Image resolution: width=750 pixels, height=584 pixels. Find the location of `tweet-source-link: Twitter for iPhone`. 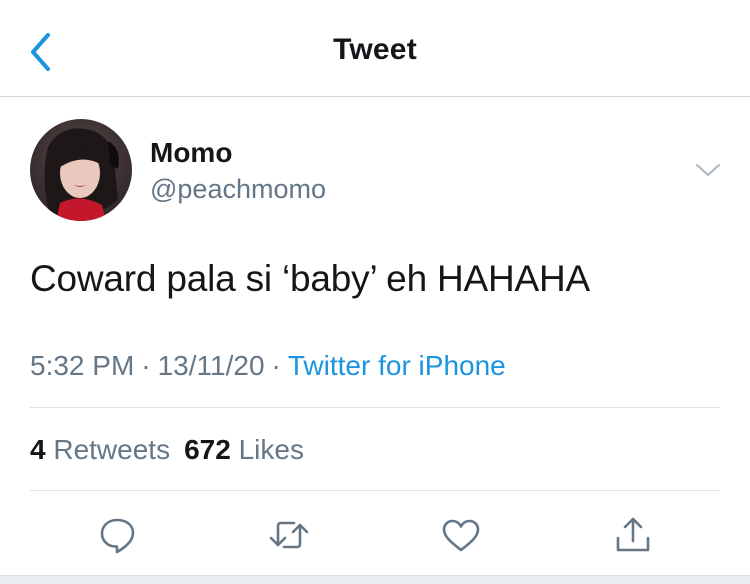

tweet-source-link: Twitter for iPhone is located at coordinates (397, 365).